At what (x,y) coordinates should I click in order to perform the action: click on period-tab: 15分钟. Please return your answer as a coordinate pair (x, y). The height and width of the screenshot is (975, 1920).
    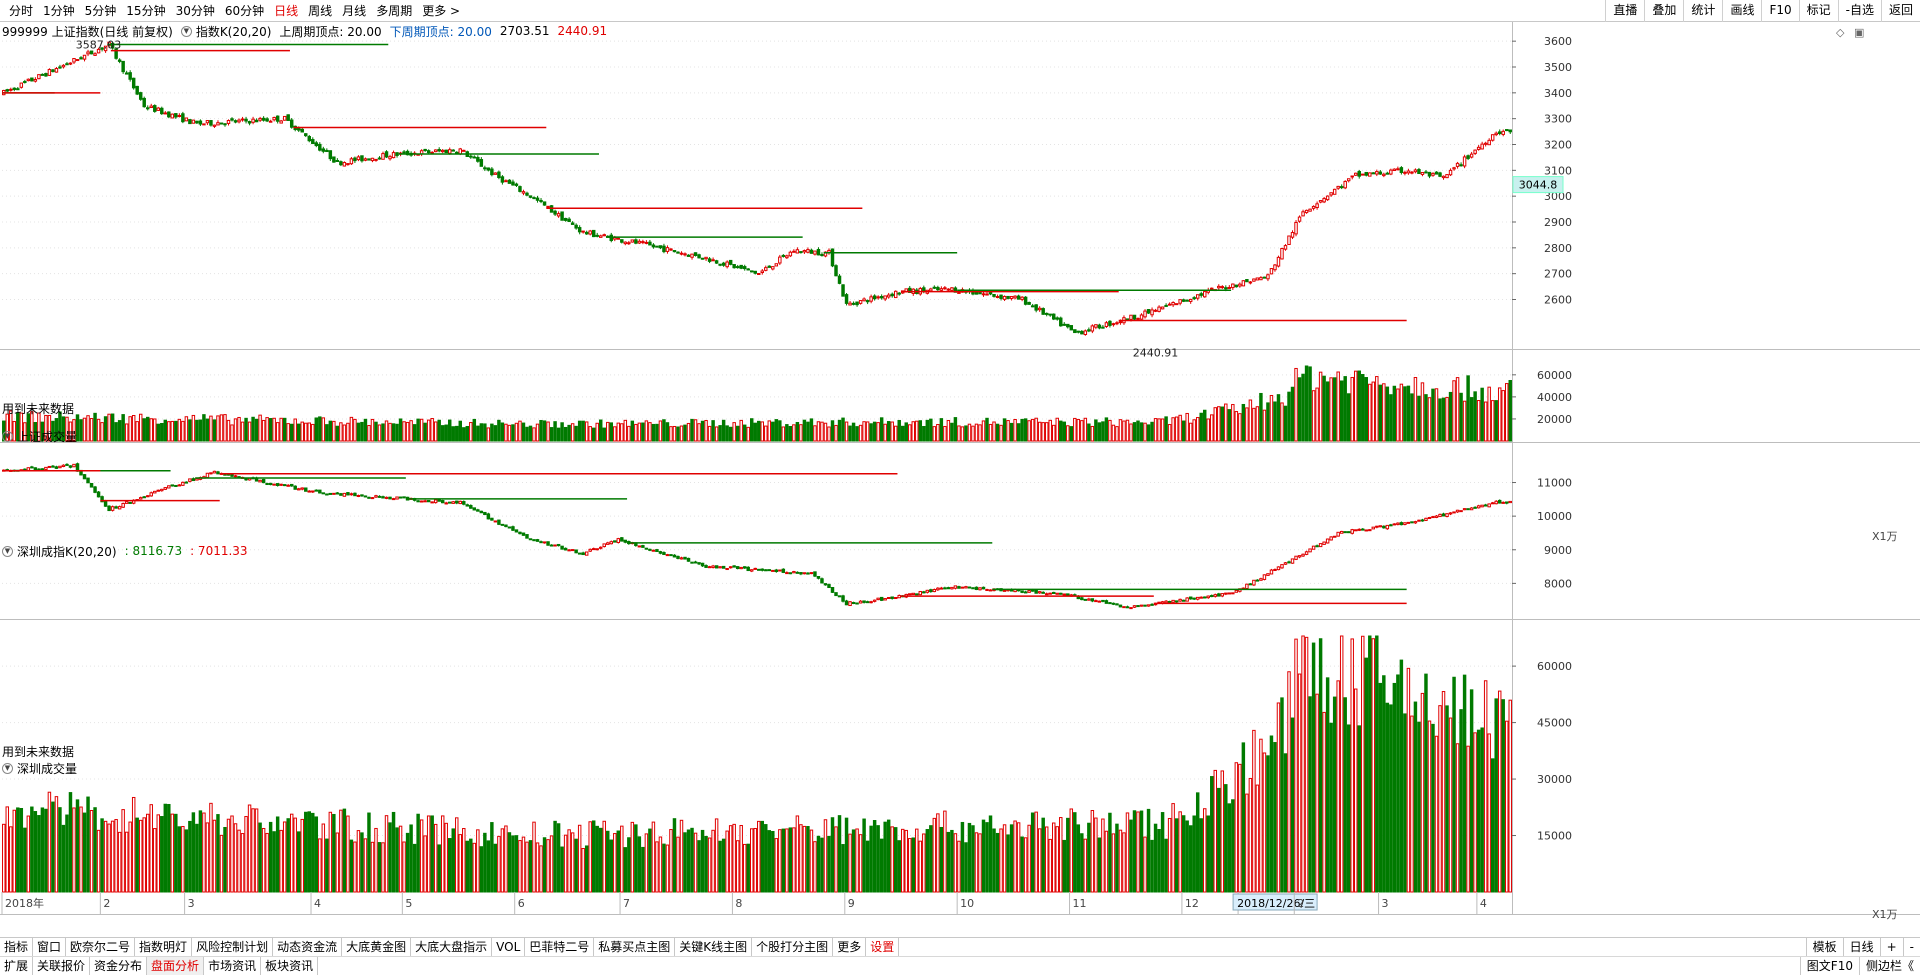
    Looking at the image, I should click on (145, 11).